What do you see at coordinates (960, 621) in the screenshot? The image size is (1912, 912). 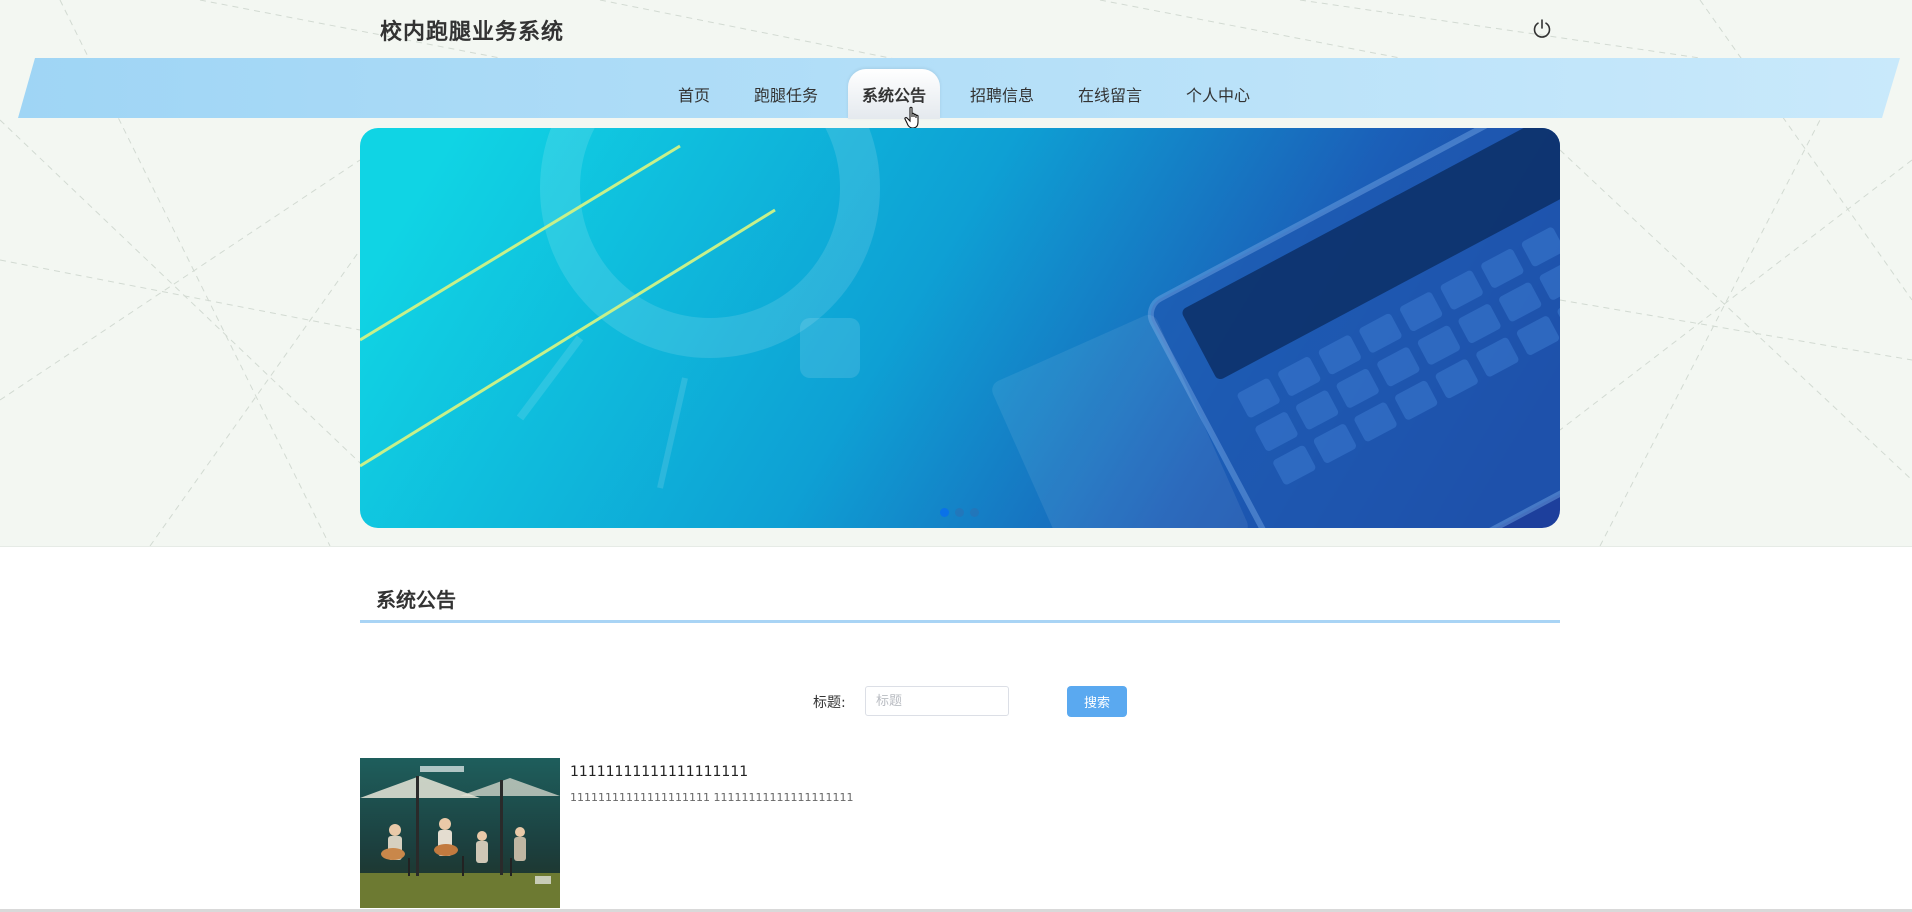 I see `section-divider` at bounding box center [960, 621].